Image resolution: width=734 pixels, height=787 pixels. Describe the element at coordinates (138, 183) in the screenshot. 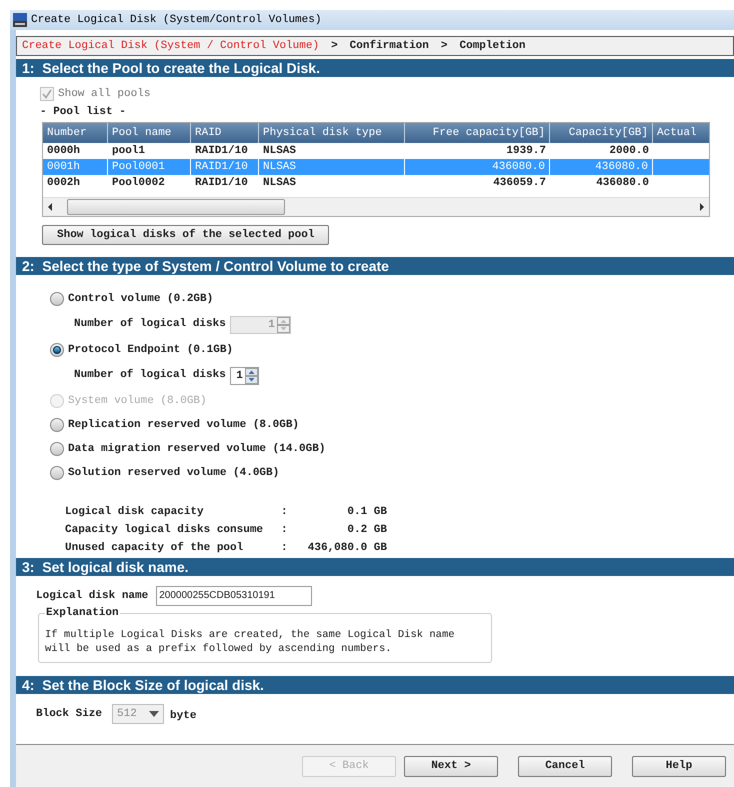

I see `table-cell-text: Pool0002` at that location.